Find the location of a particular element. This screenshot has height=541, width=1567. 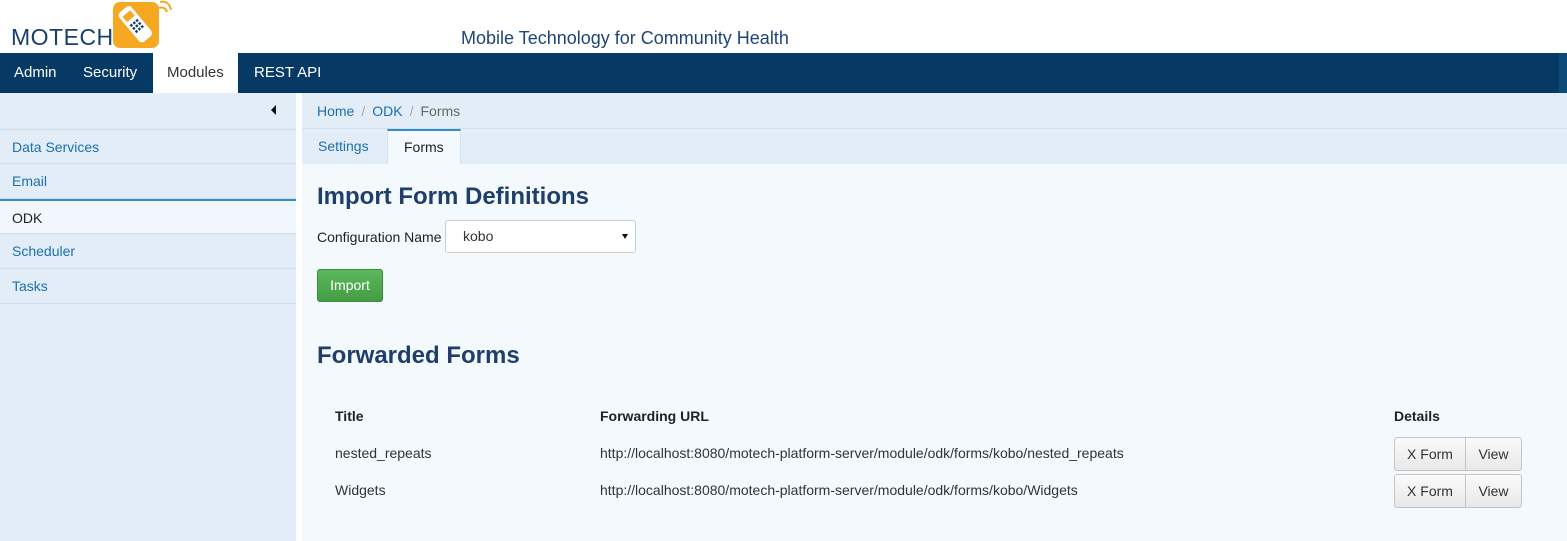

nav-item-admin: Admin is located at coordinates (35, 73).